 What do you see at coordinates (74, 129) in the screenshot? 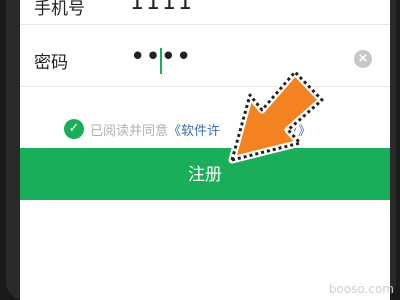
I see `checkbox-checked-icon: ✓` at bounding box center [74, 129].